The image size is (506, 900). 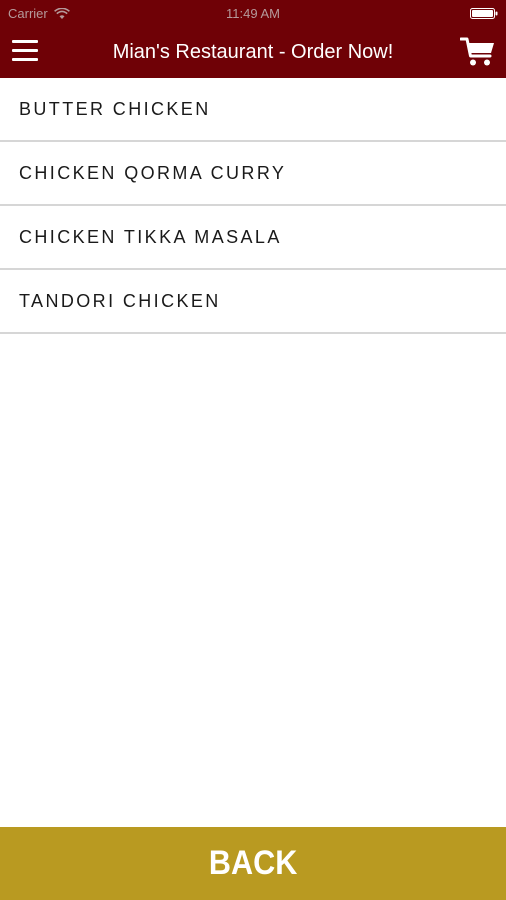 I want to click on app-header: Mian's Restaurant - Order Now!, so click(x=253, y=52).